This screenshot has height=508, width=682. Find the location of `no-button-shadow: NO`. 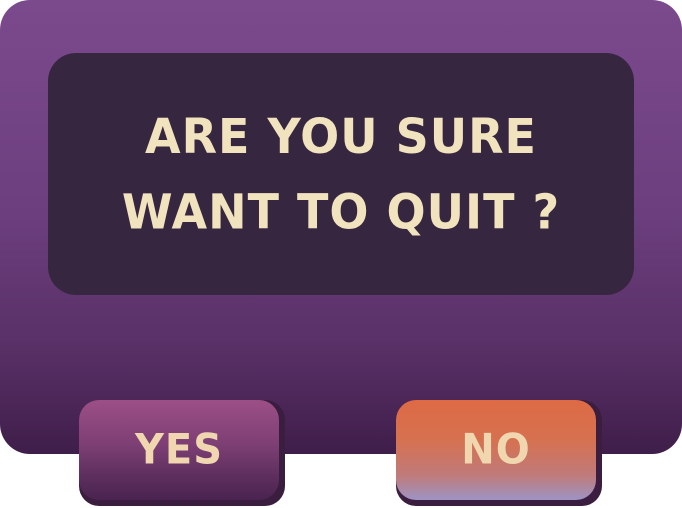

no-button-shadow: NO is located at coordinates (499, 453).